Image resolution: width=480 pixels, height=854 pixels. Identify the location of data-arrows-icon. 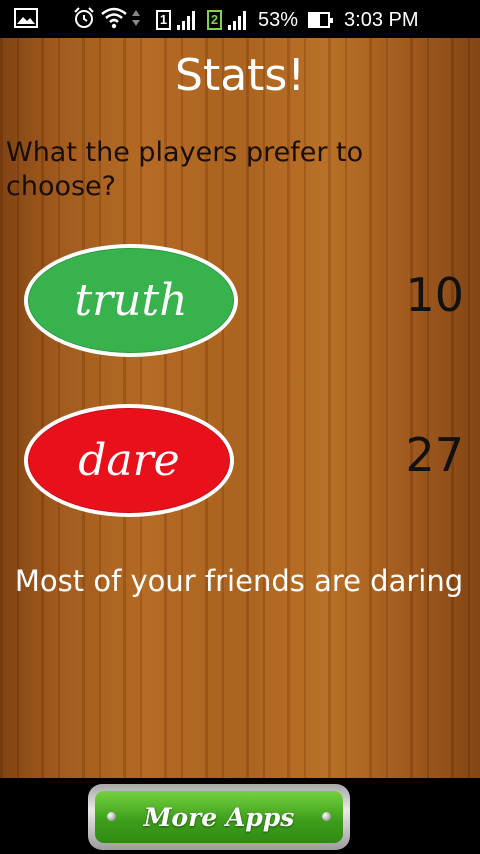
(136, 20).